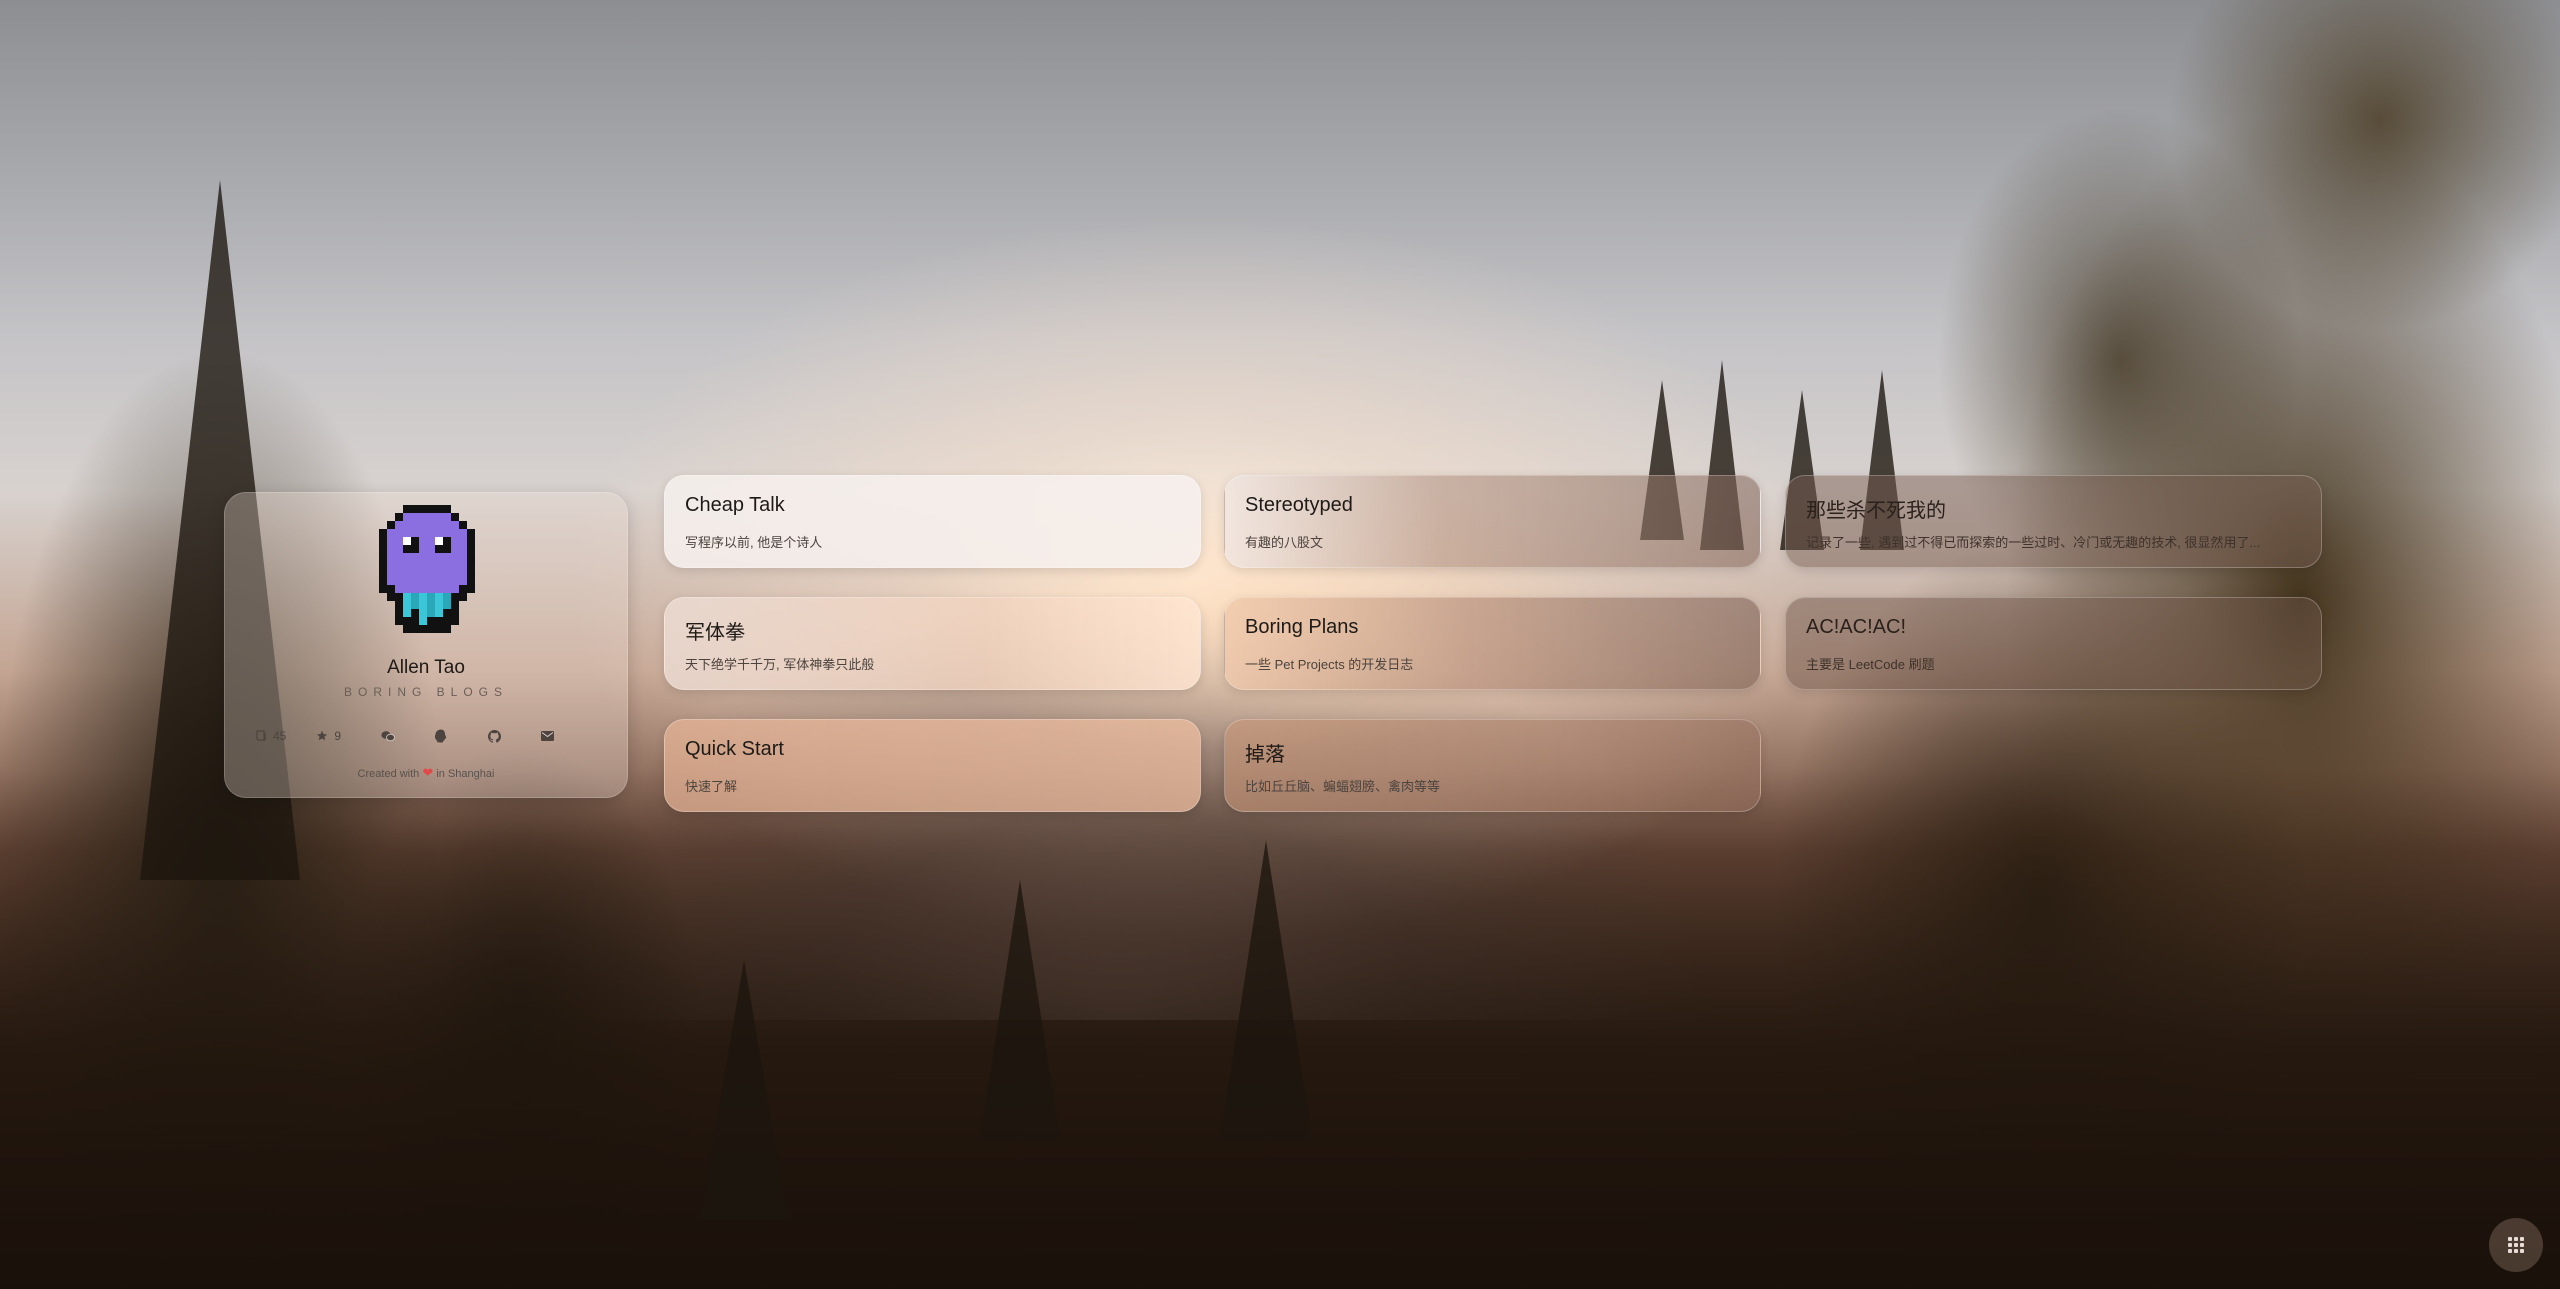 Image resolution: width=2560 pixels, height=1289 pixels. I want to click on qq-link, so click(441, 736).